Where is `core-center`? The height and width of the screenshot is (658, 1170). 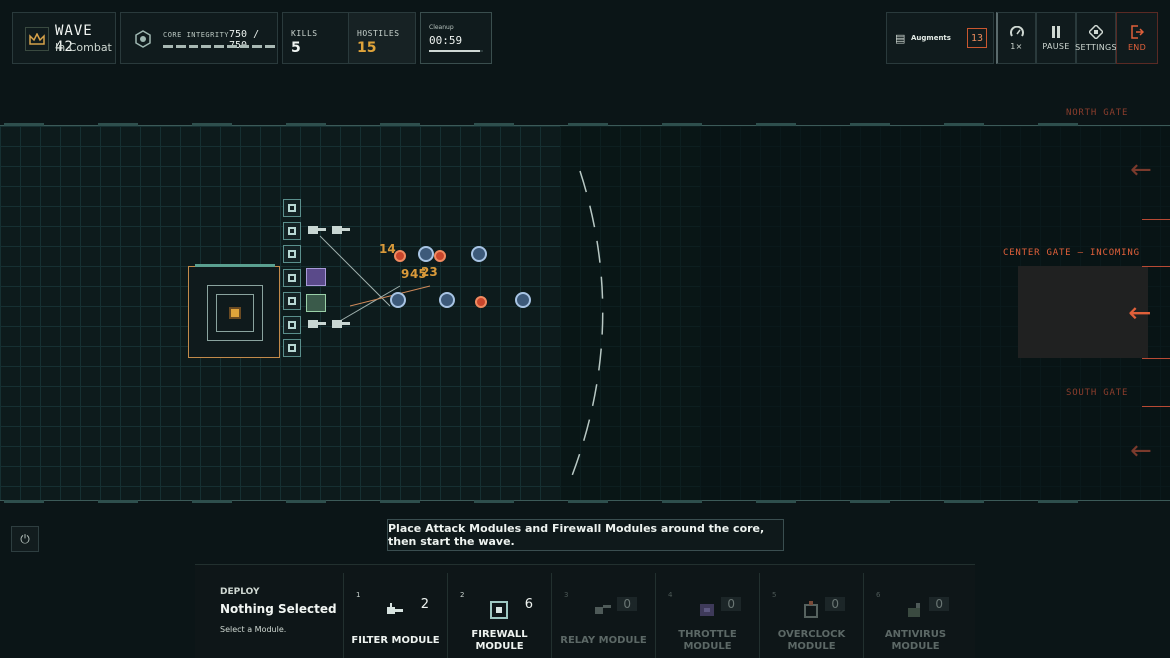
core-center is located at coordinates (235, 313).